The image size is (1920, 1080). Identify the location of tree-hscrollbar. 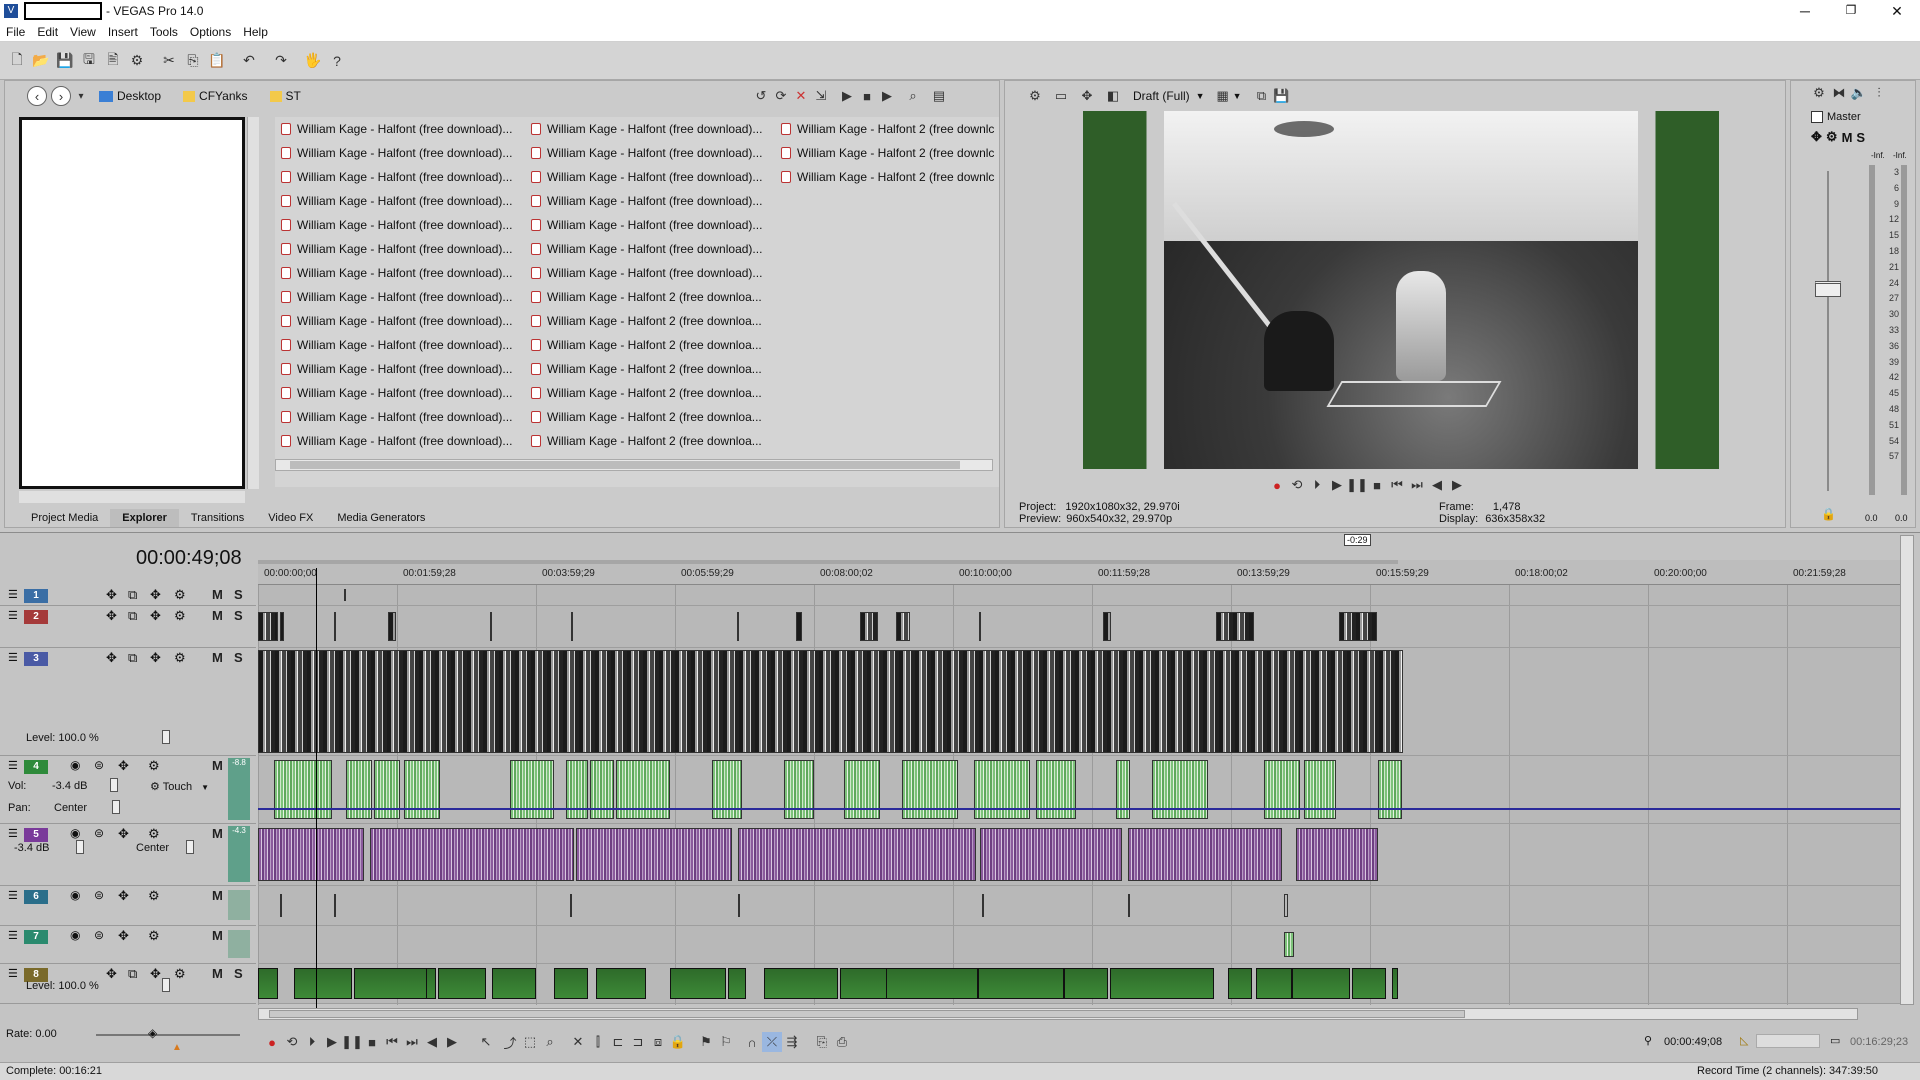
(132, 497).